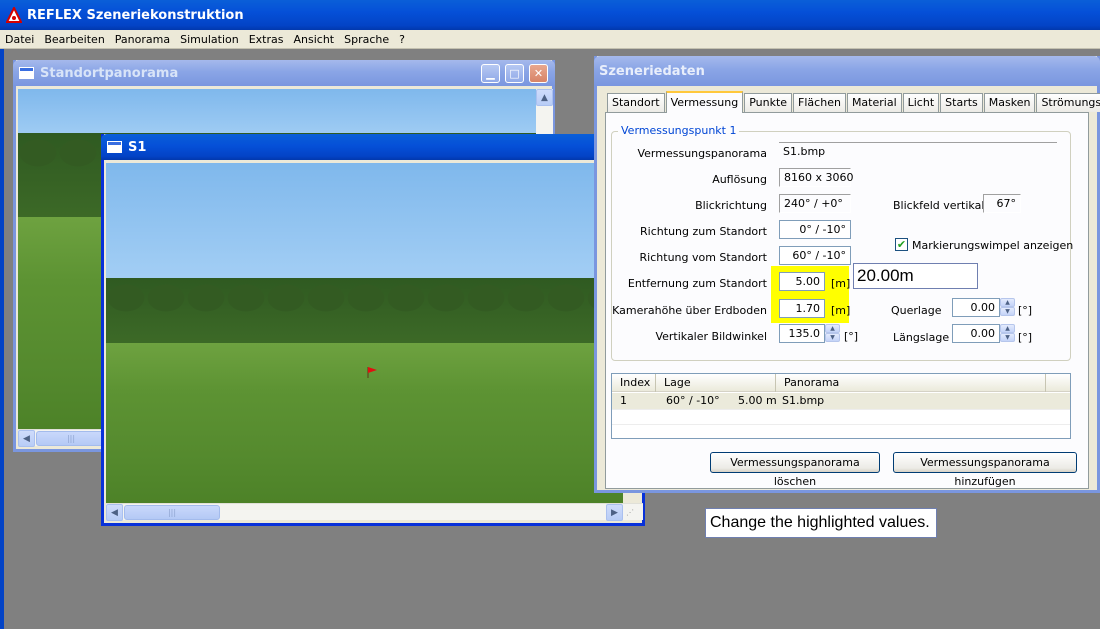  What do you see at coordinates (366, 39) in the screenshot?
I see `menu-sprache: Sprache` at bounding box center [366, 39].